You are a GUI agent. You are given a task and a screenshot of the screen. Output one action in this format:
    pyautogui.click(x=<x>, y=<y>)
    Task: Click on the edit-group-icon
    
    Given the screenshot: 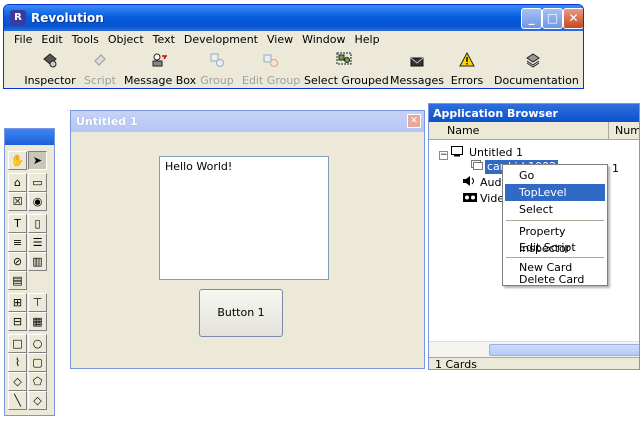 What is the action you would take?
    pyautogui.click(x=270, y=60)
    